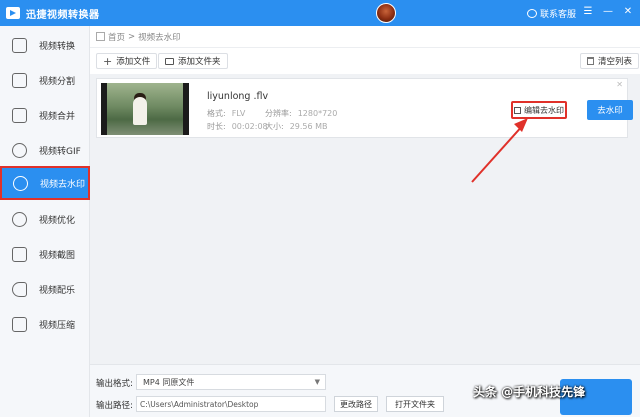 The width and height of the screenshot is (640, 417). What do you see at coordinates (529, 392) in the screenshot?
I see `watermark-text: 头条 @手机科技先锋` at bounding box center [529, 392].